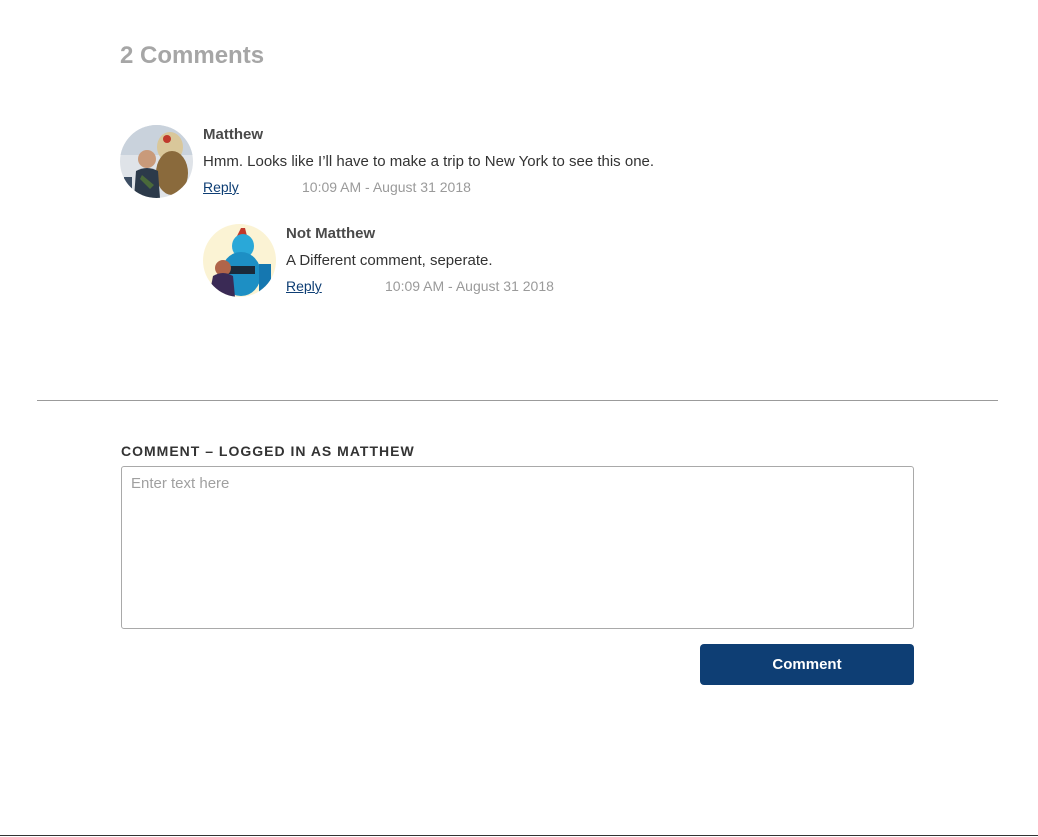  What do you see at coordinates (517, 547) in the screenshot?
I see `comment-textarea` at bounding box center [517, 547].